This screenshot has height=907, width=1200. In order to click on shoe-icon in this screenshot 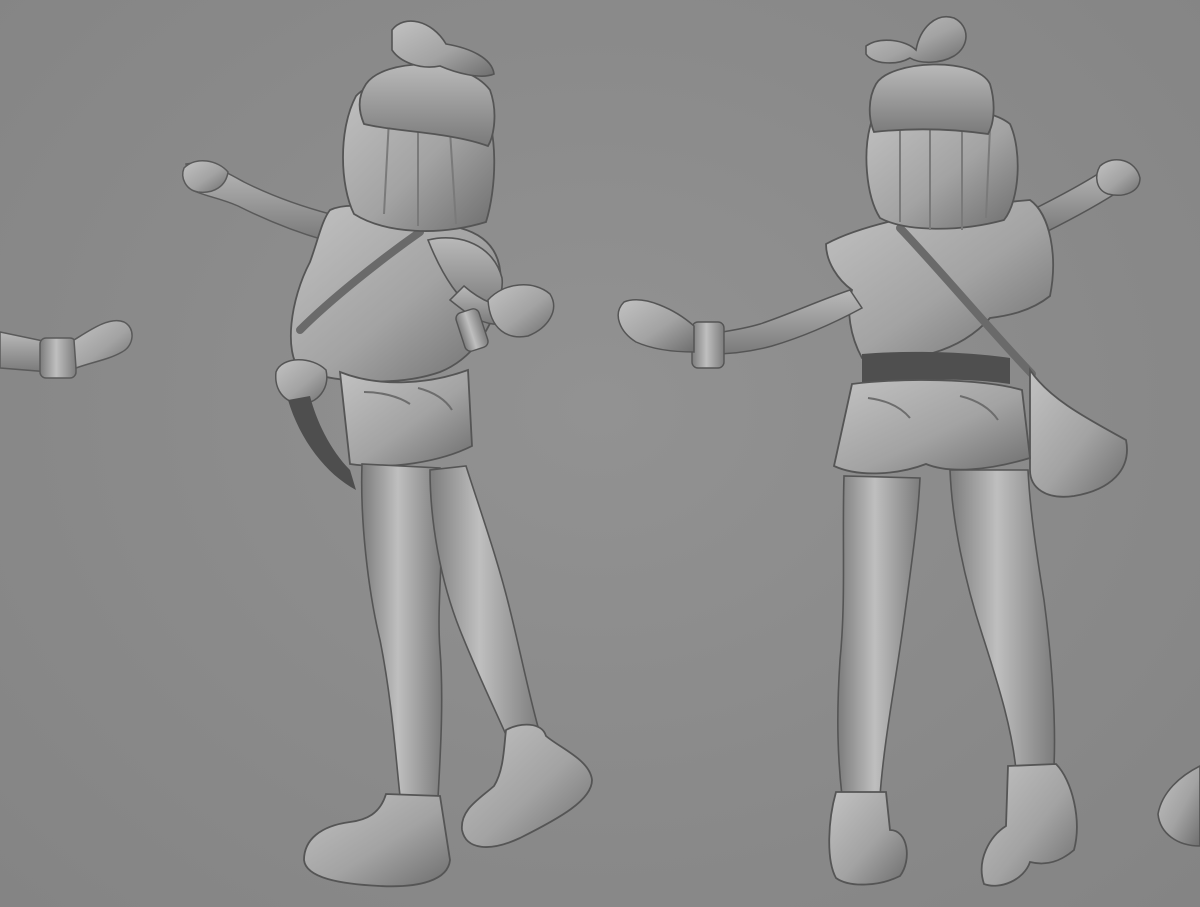, I will do `click(1178, 806)`.